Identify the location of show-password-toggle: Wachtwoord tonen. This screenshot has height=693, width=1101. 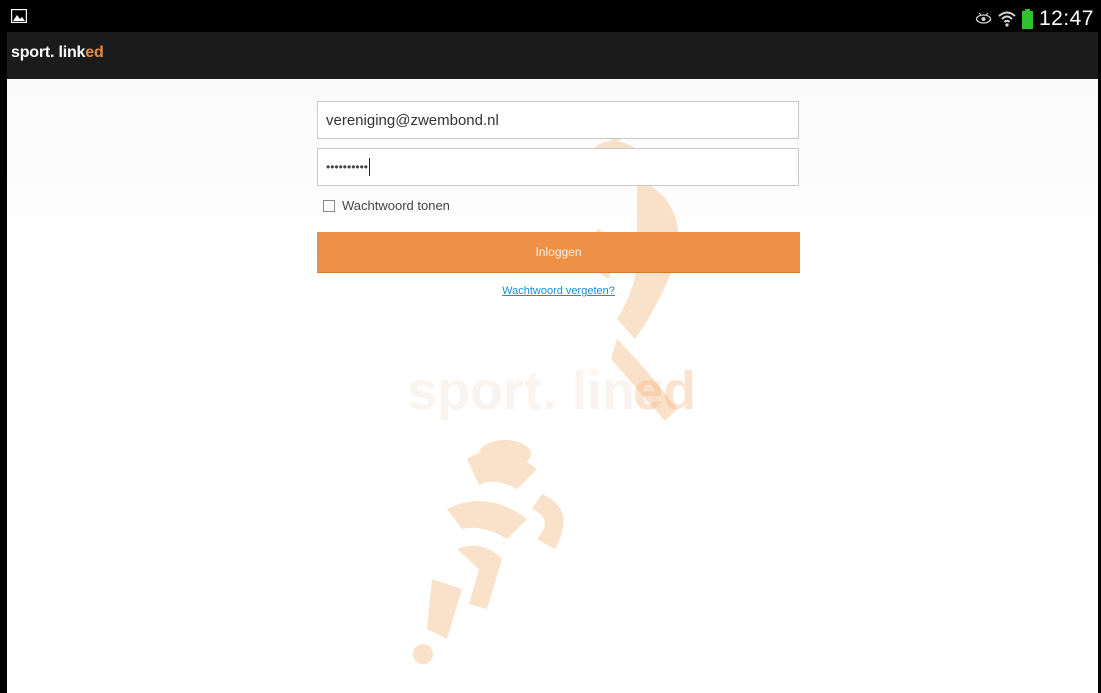
(386, 205).